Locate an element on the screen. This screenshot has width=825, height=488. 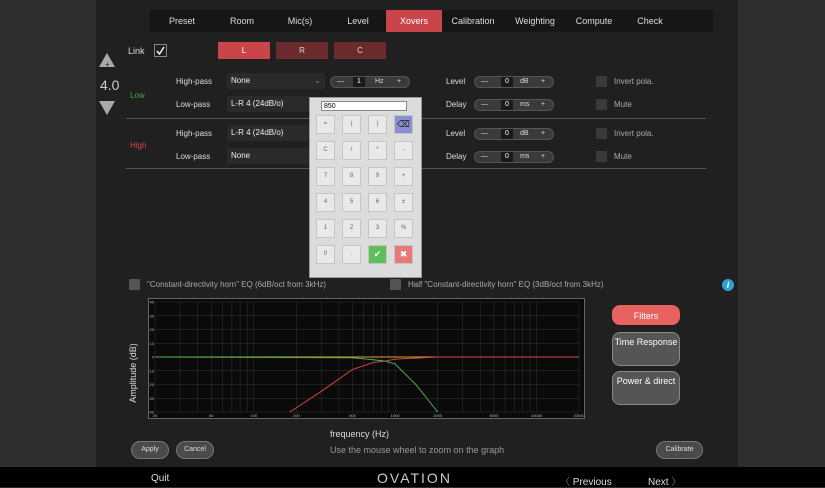
key-plus: + is located at coordinates (403, 176).